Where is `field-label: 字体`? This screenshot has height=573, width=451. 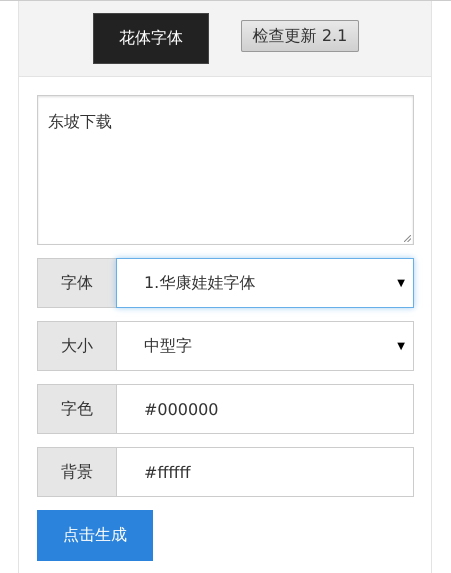
field-label: 字体 is located at coordinates (76, 283).